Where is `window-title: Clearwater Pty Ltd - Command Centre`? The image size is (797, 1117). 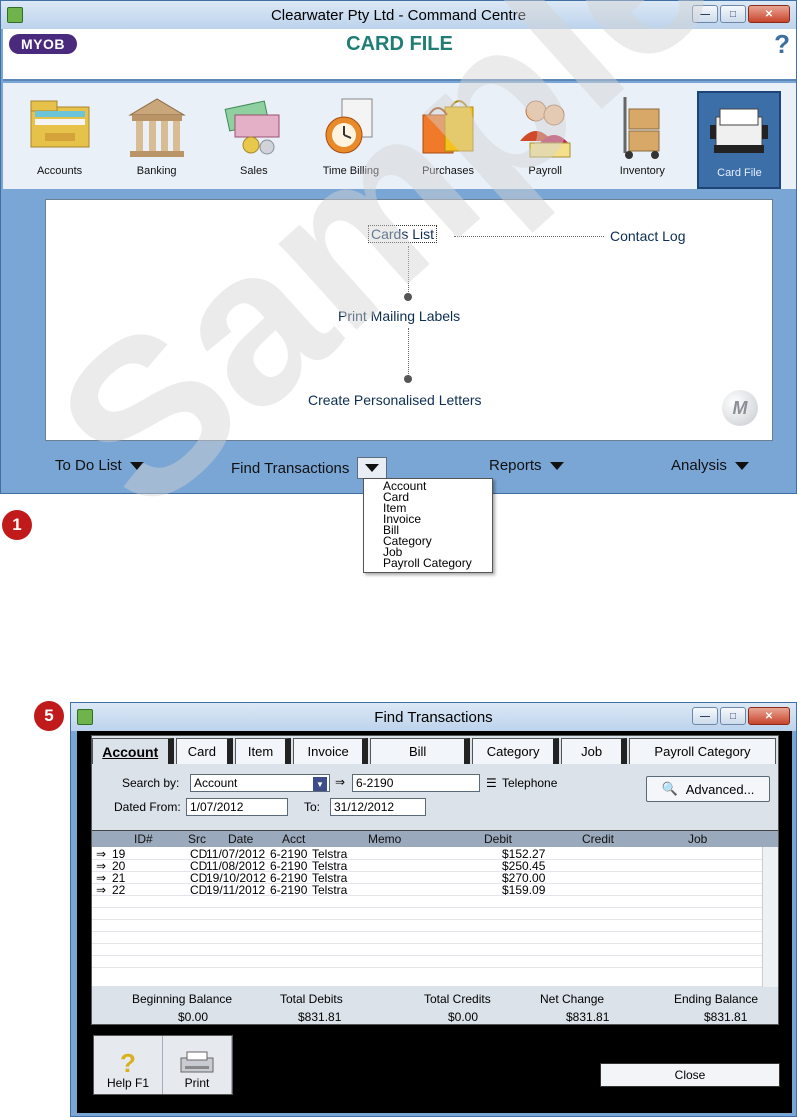 window-title: Clearwater Pty Ltd - Command Centre is located at coordinates (398, 15).